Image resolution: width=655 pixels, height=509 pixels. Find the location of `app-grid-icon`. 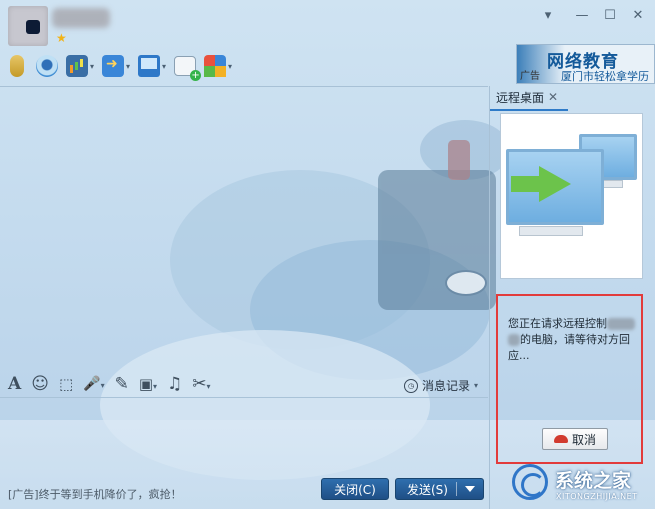

app-grid-icon is located at coordinates (215, 66).